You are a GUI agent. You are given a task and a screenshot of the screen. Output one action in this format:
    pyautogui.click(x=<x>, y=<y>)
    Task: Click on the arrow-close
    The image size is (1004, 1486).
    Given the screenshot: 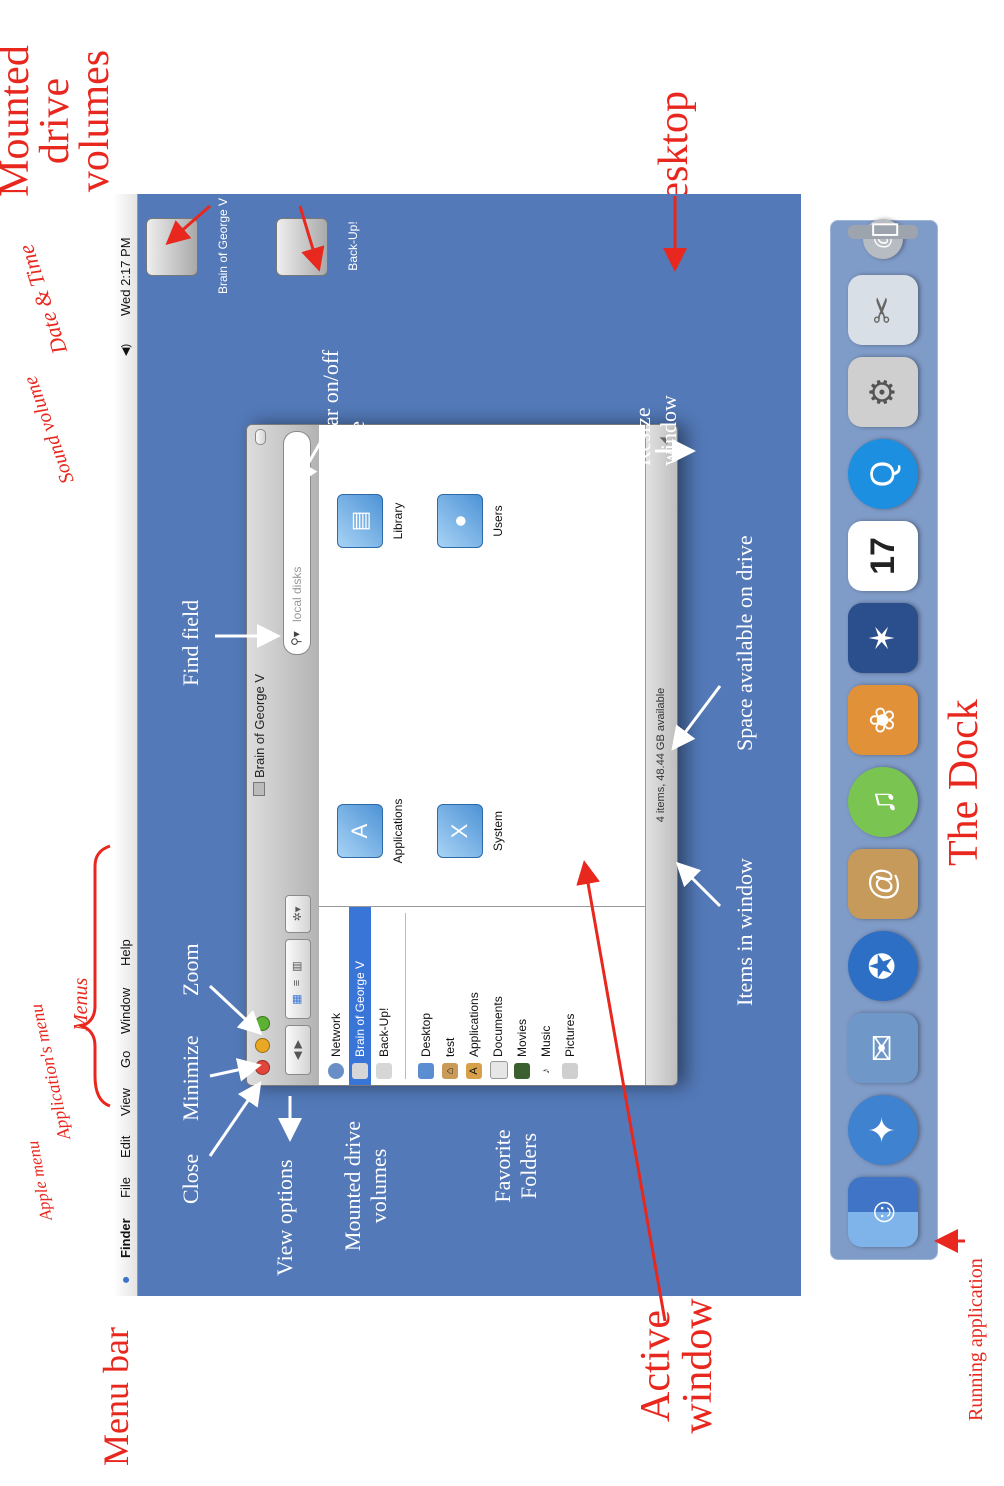 What is the action you would take?
    pyautogui.click(x=235, y=1119)
    